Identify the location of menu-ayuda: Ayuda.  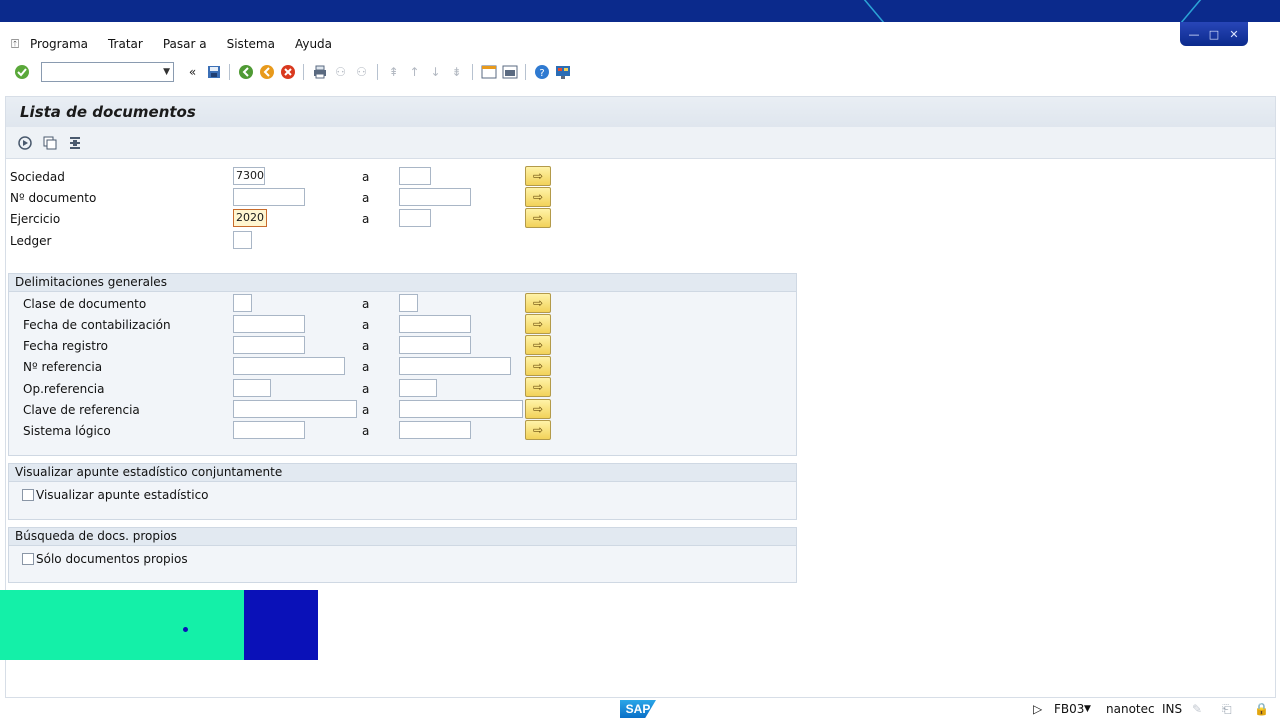
(313, 44).